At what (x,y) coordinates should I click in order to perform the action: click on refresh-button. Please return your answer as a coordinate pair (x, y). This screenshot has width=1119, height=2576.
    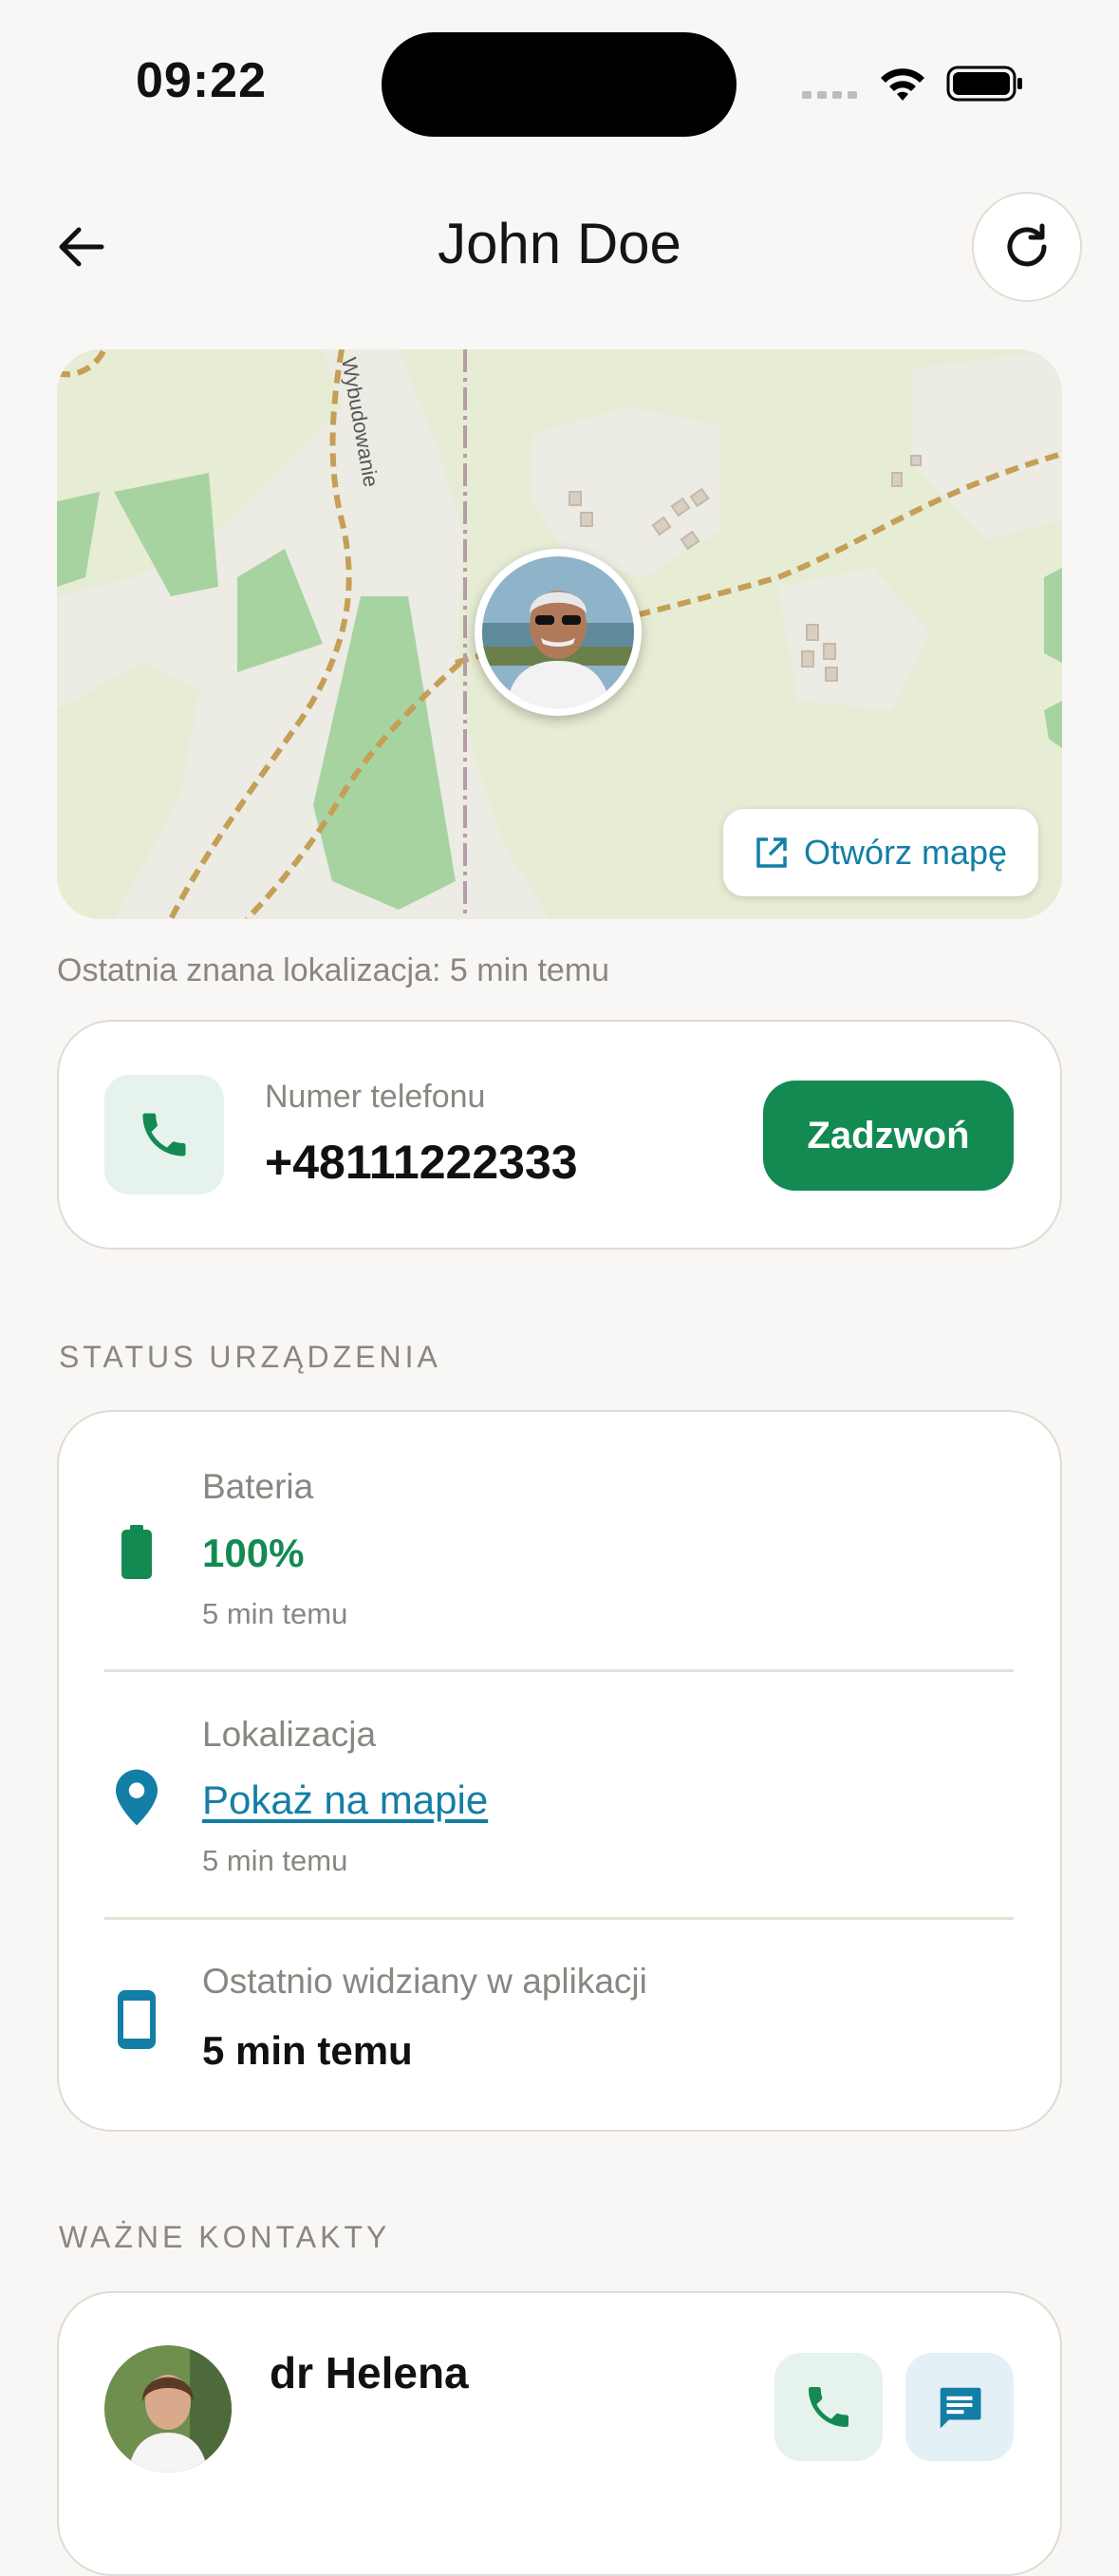
    Looking at the image, I should click on (1027, 247).